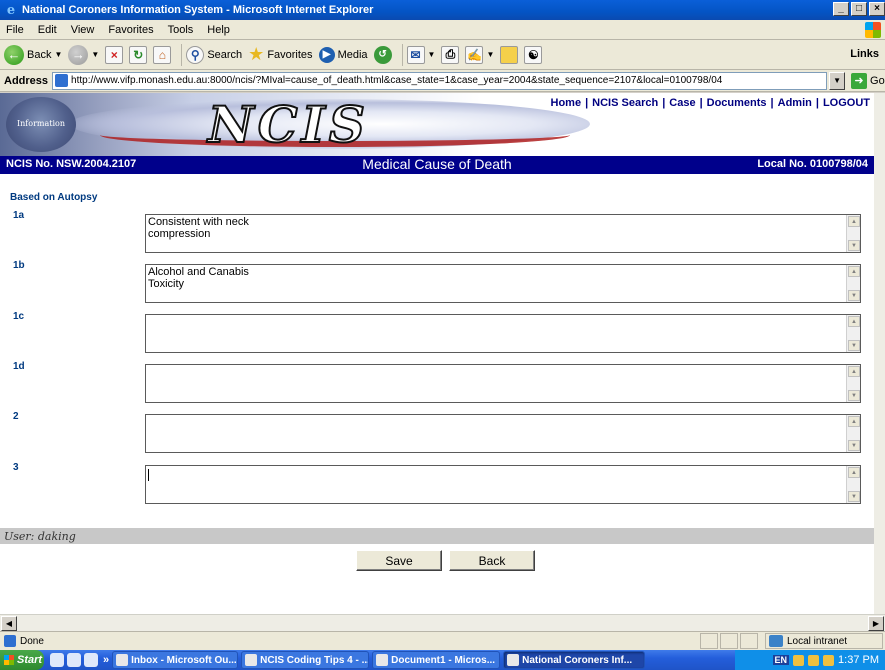 Image resolution: width=885 pixels, height=670 pixels. I want to click on minimize-button: _, so click(841, 9).